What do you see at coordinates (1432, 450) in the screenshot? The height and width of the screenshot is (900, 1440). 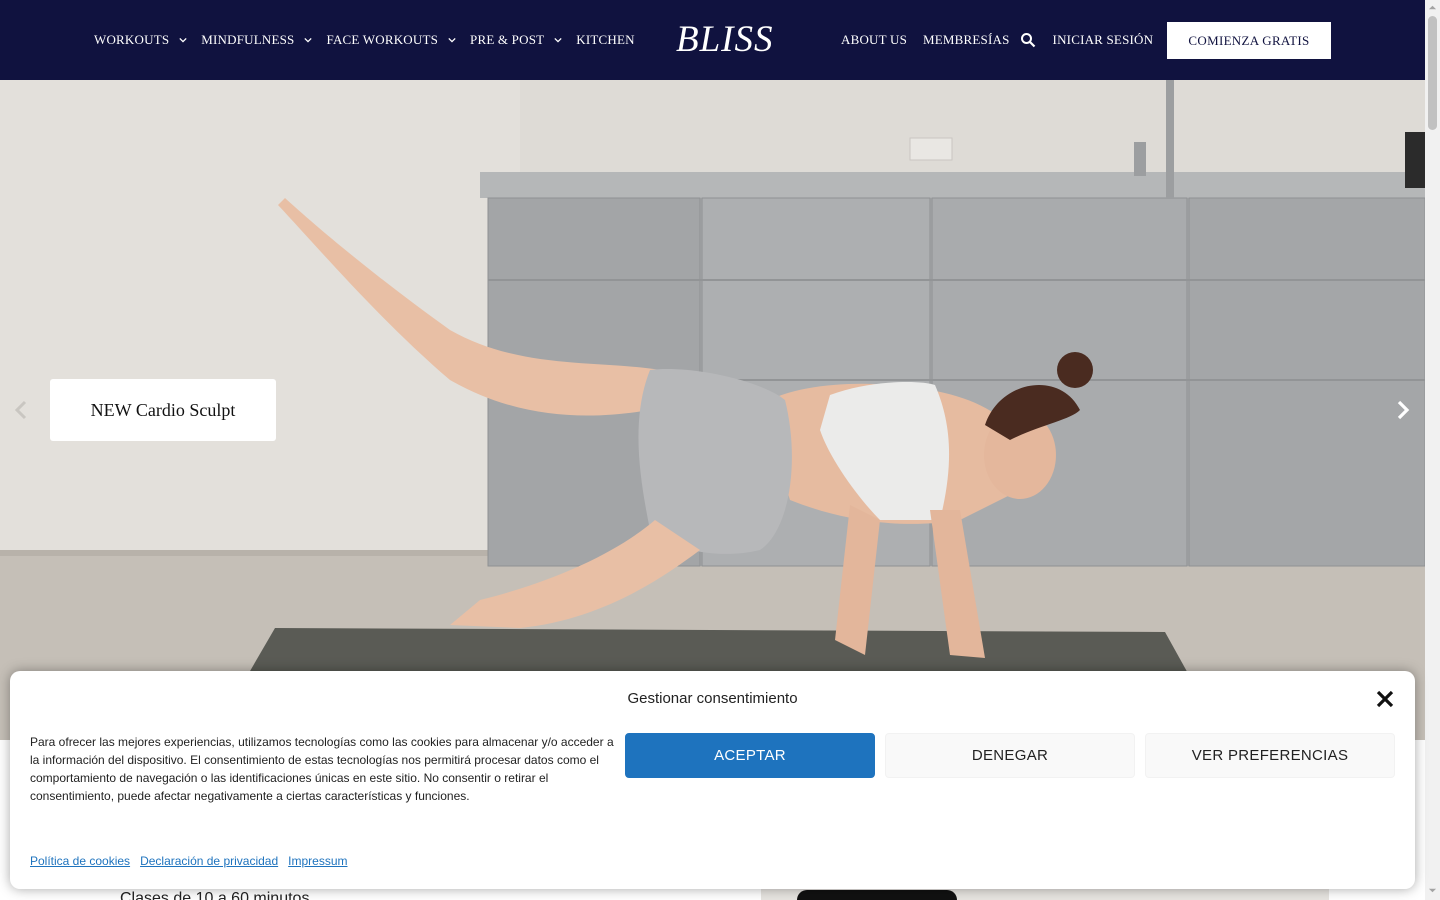 I see `page-scrollbar` at bounding box center [1432, 450].